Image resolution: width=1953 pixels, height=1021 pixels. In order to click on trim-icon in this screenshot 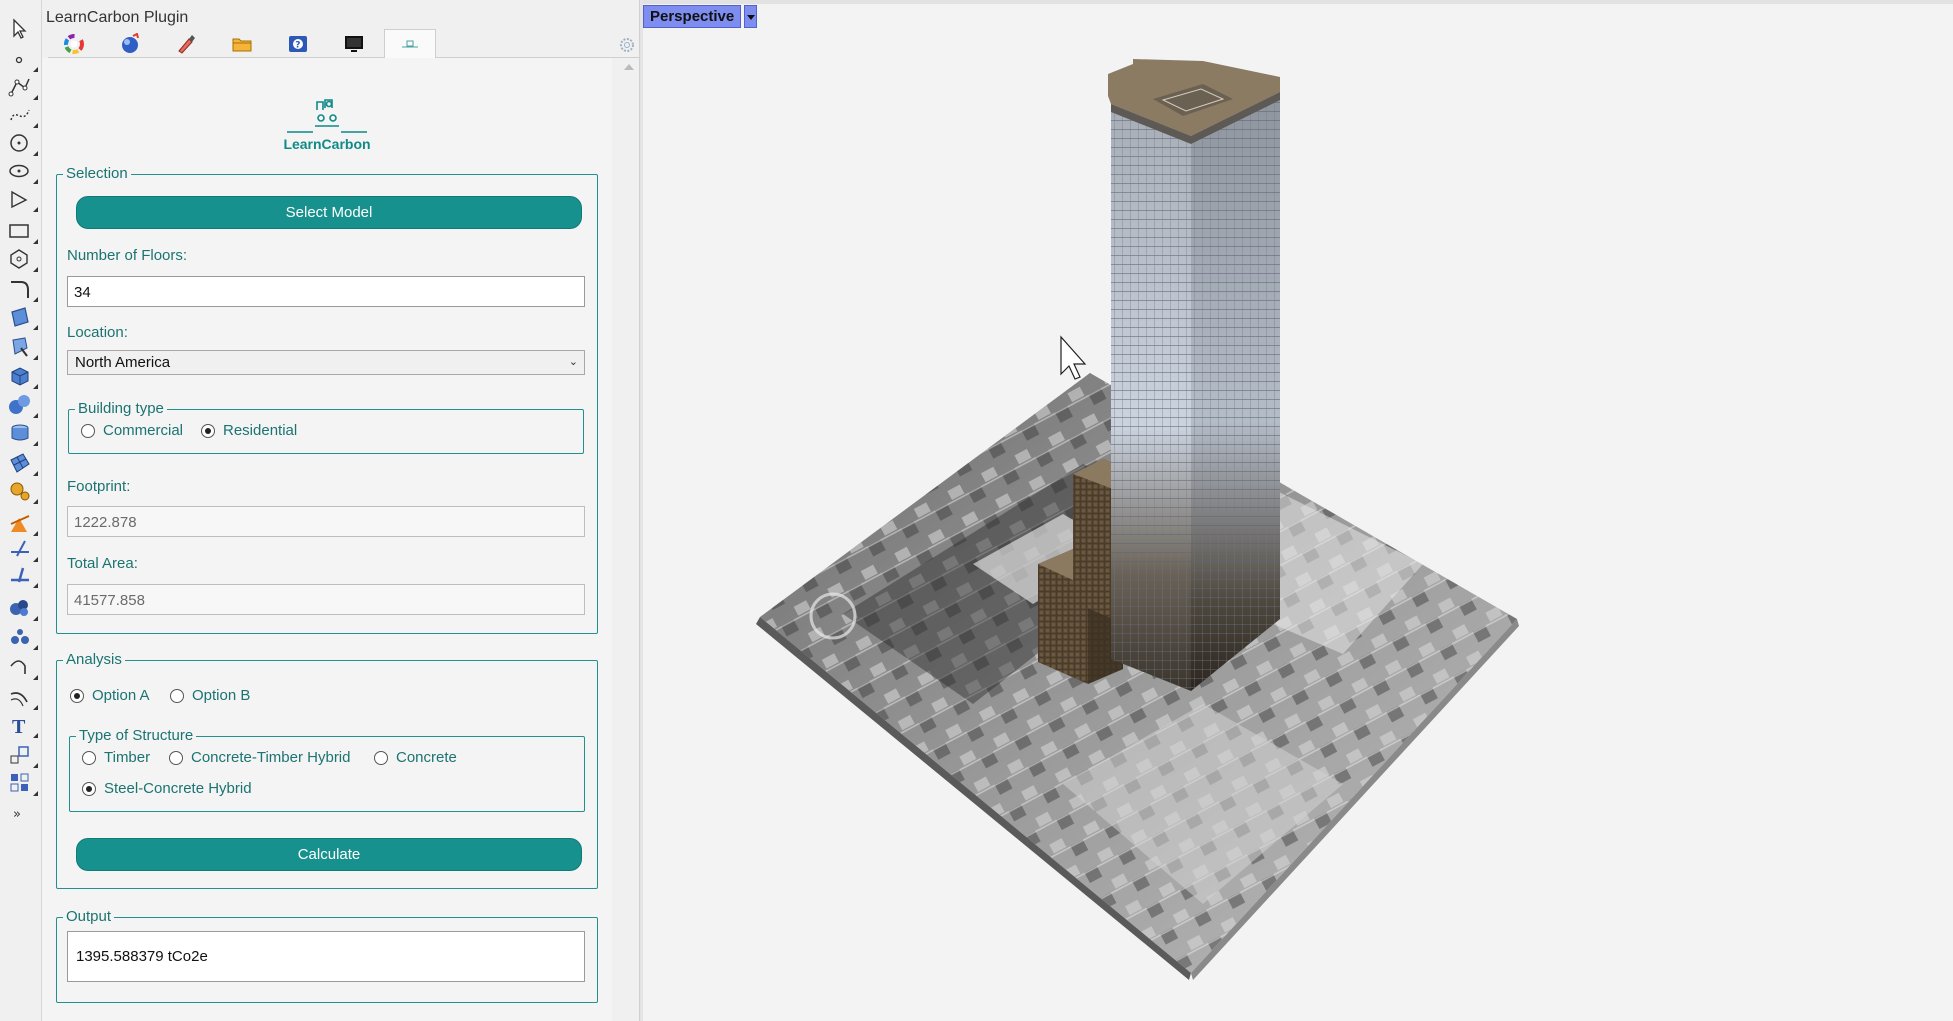, I will do `click(22, 575)`.